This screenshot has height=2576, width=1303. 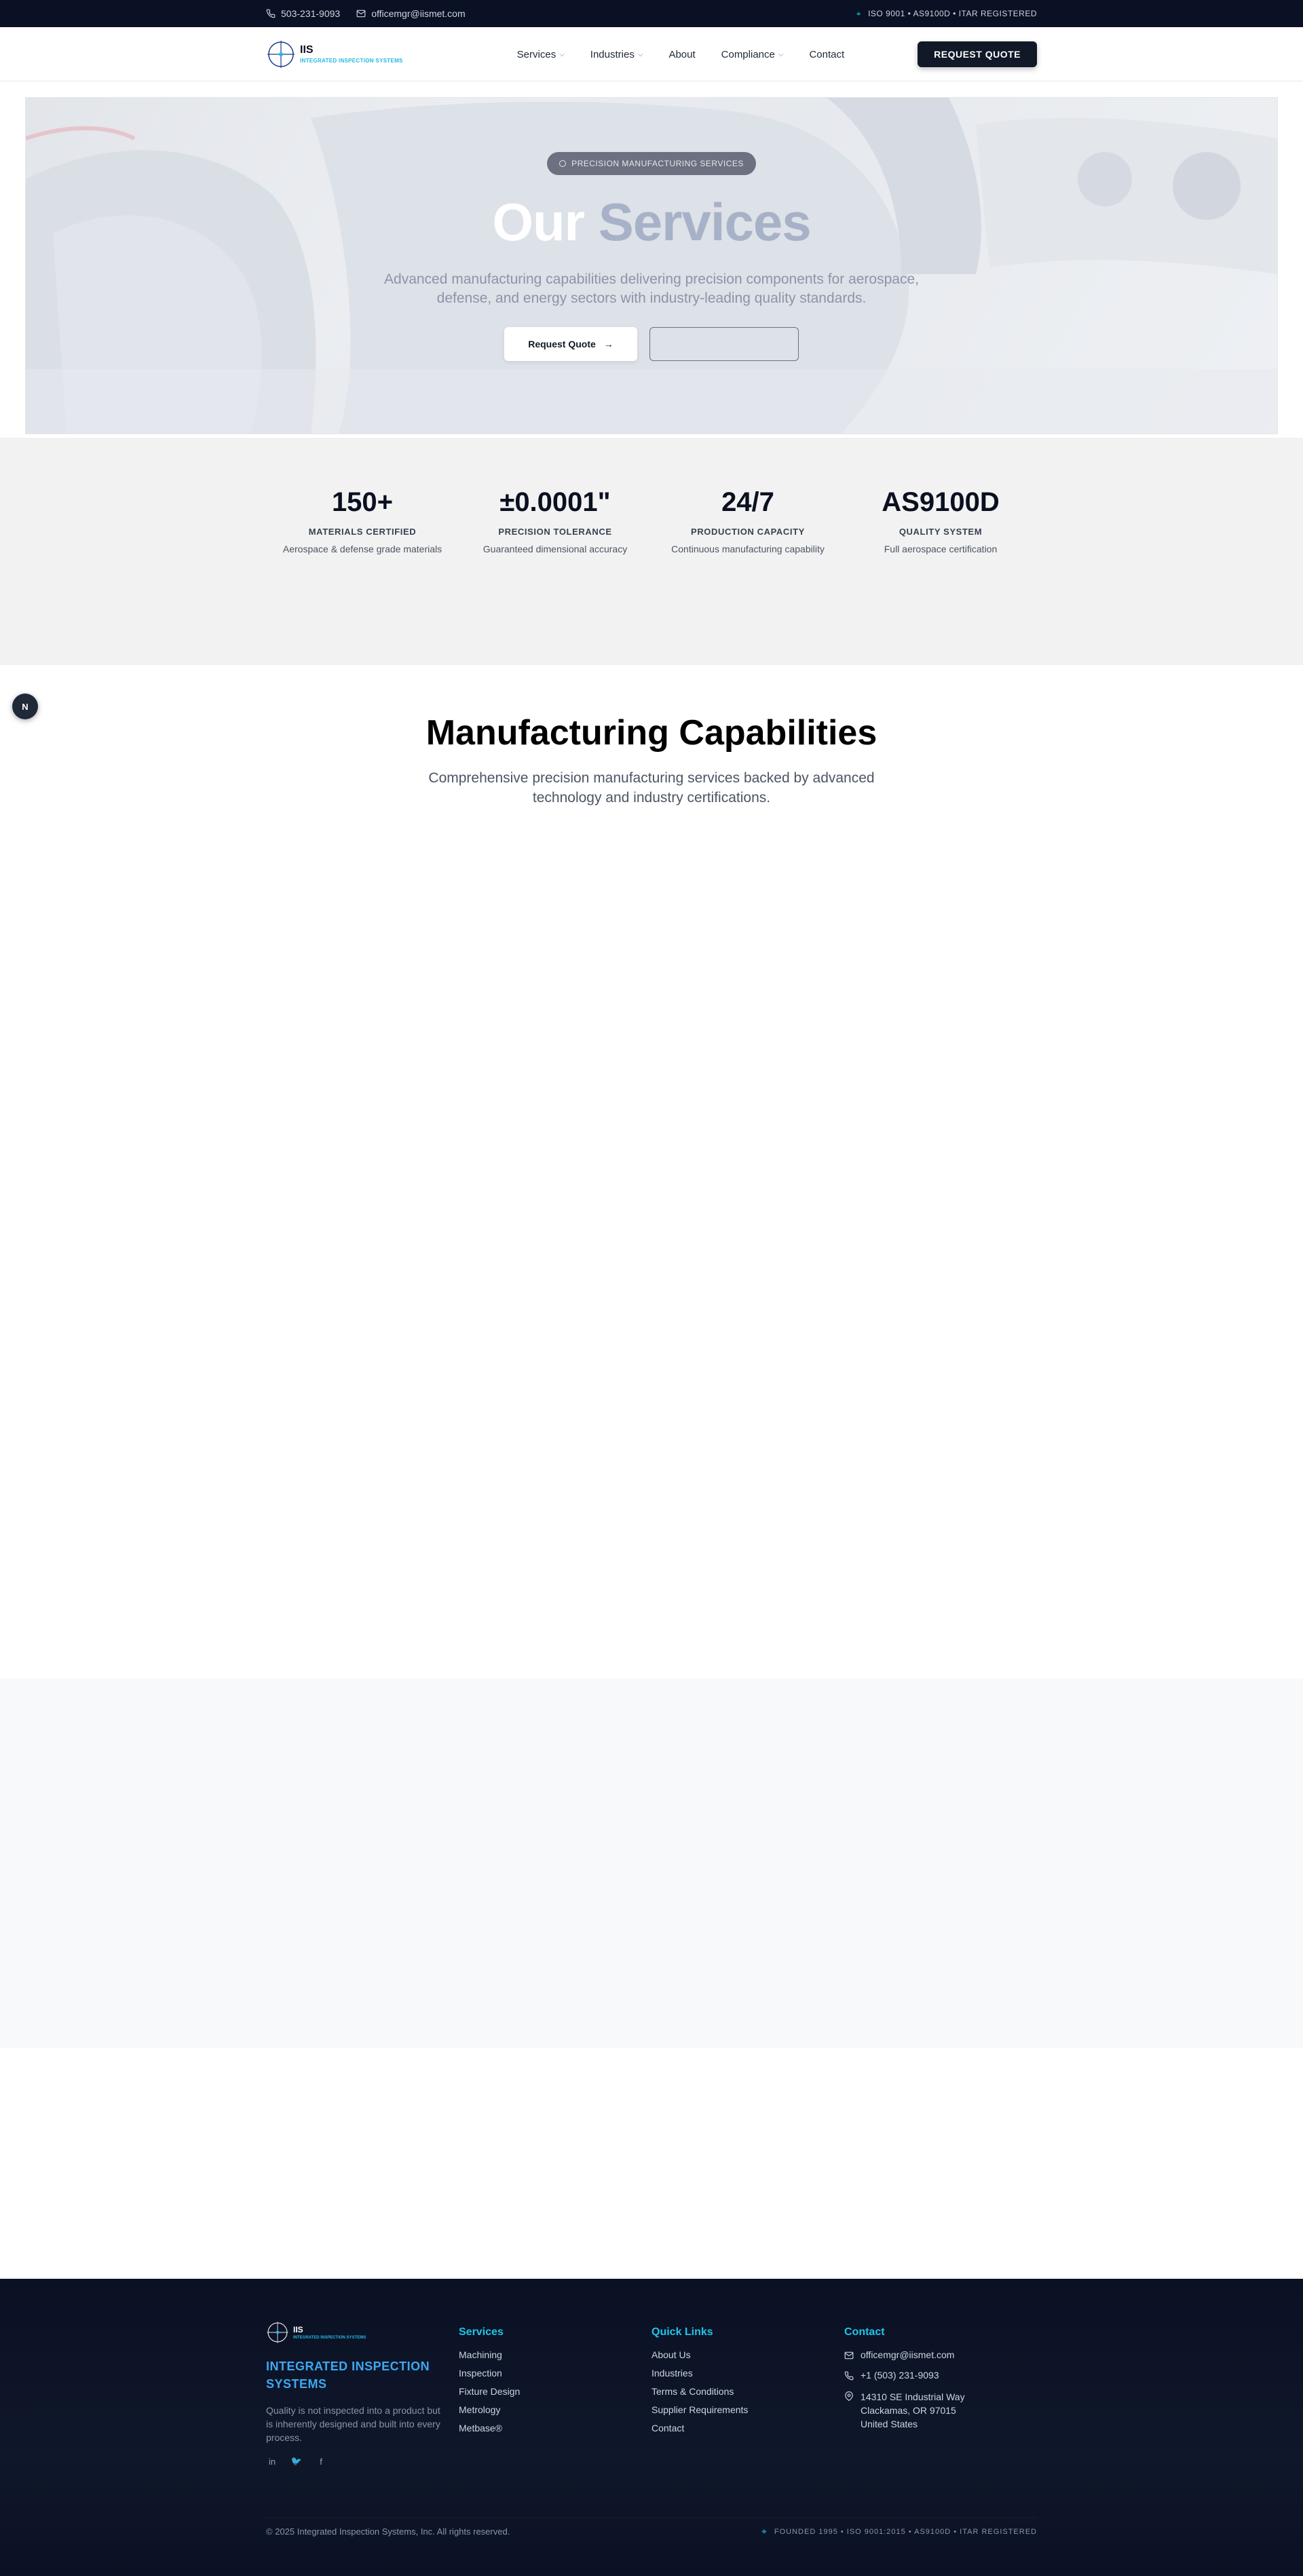 What do you see at coordinates (362, 2332) in the screenshot?
I see `footer-logo: IIS INTEGRATED INSPECTION SYSTEMS` at bounding box center [362, 2332].